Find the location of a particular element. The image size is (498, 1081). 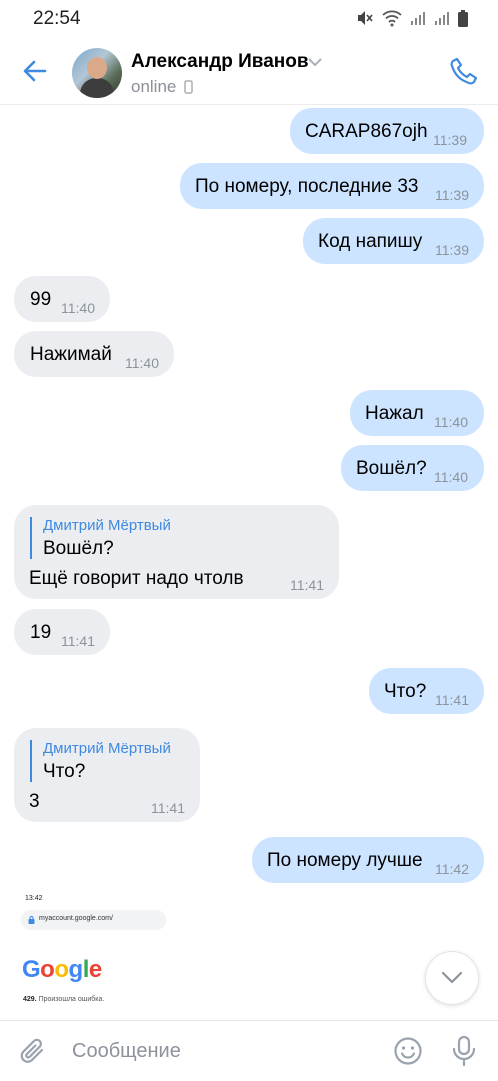

message-bubble: Нажимай 11:40 is located at coordinates (94, 354).